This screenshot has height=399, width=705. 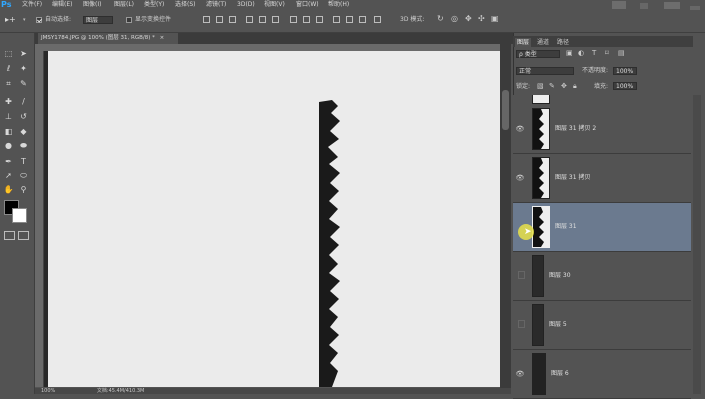 I want to click on screen-mode-icon, so click(x=23, y=235).